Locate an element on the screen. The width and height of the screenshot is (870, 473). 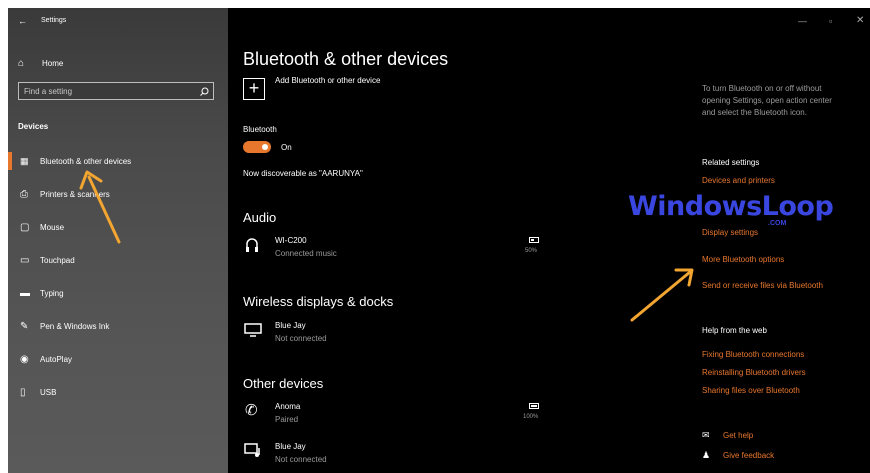
maximize-icon: ▫ is located at coordinates (830, 21).